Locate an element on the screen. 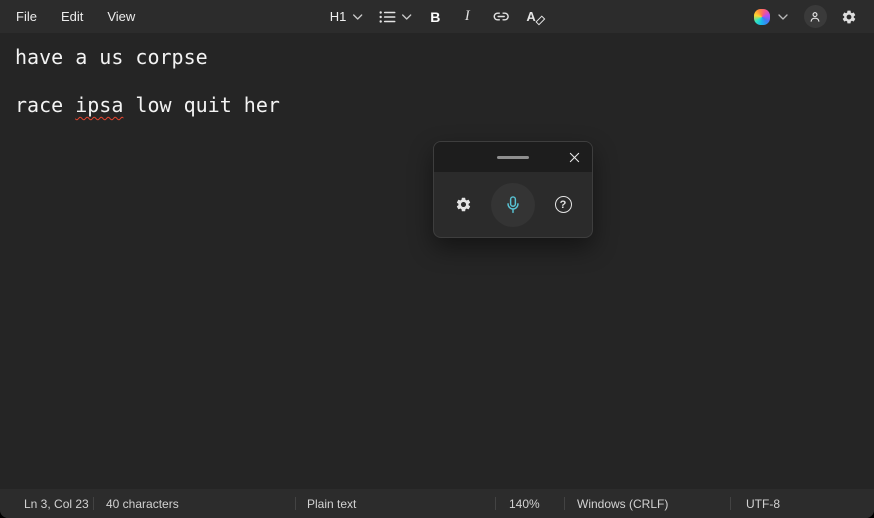 The width and height of the screenshot is (874, 518). copilot-icon is located at coordinates (762, 16).